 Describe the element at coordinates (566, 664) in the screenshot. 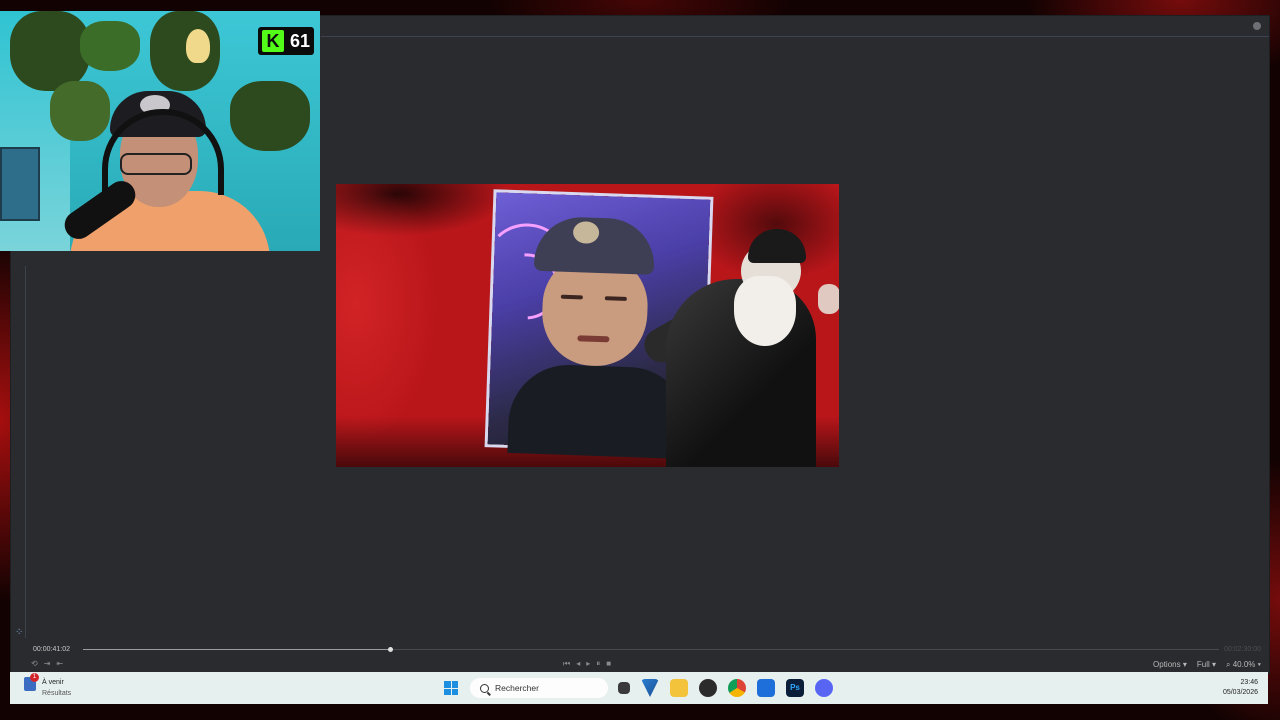

I see `skip-start-icon: ⏮` at that location.